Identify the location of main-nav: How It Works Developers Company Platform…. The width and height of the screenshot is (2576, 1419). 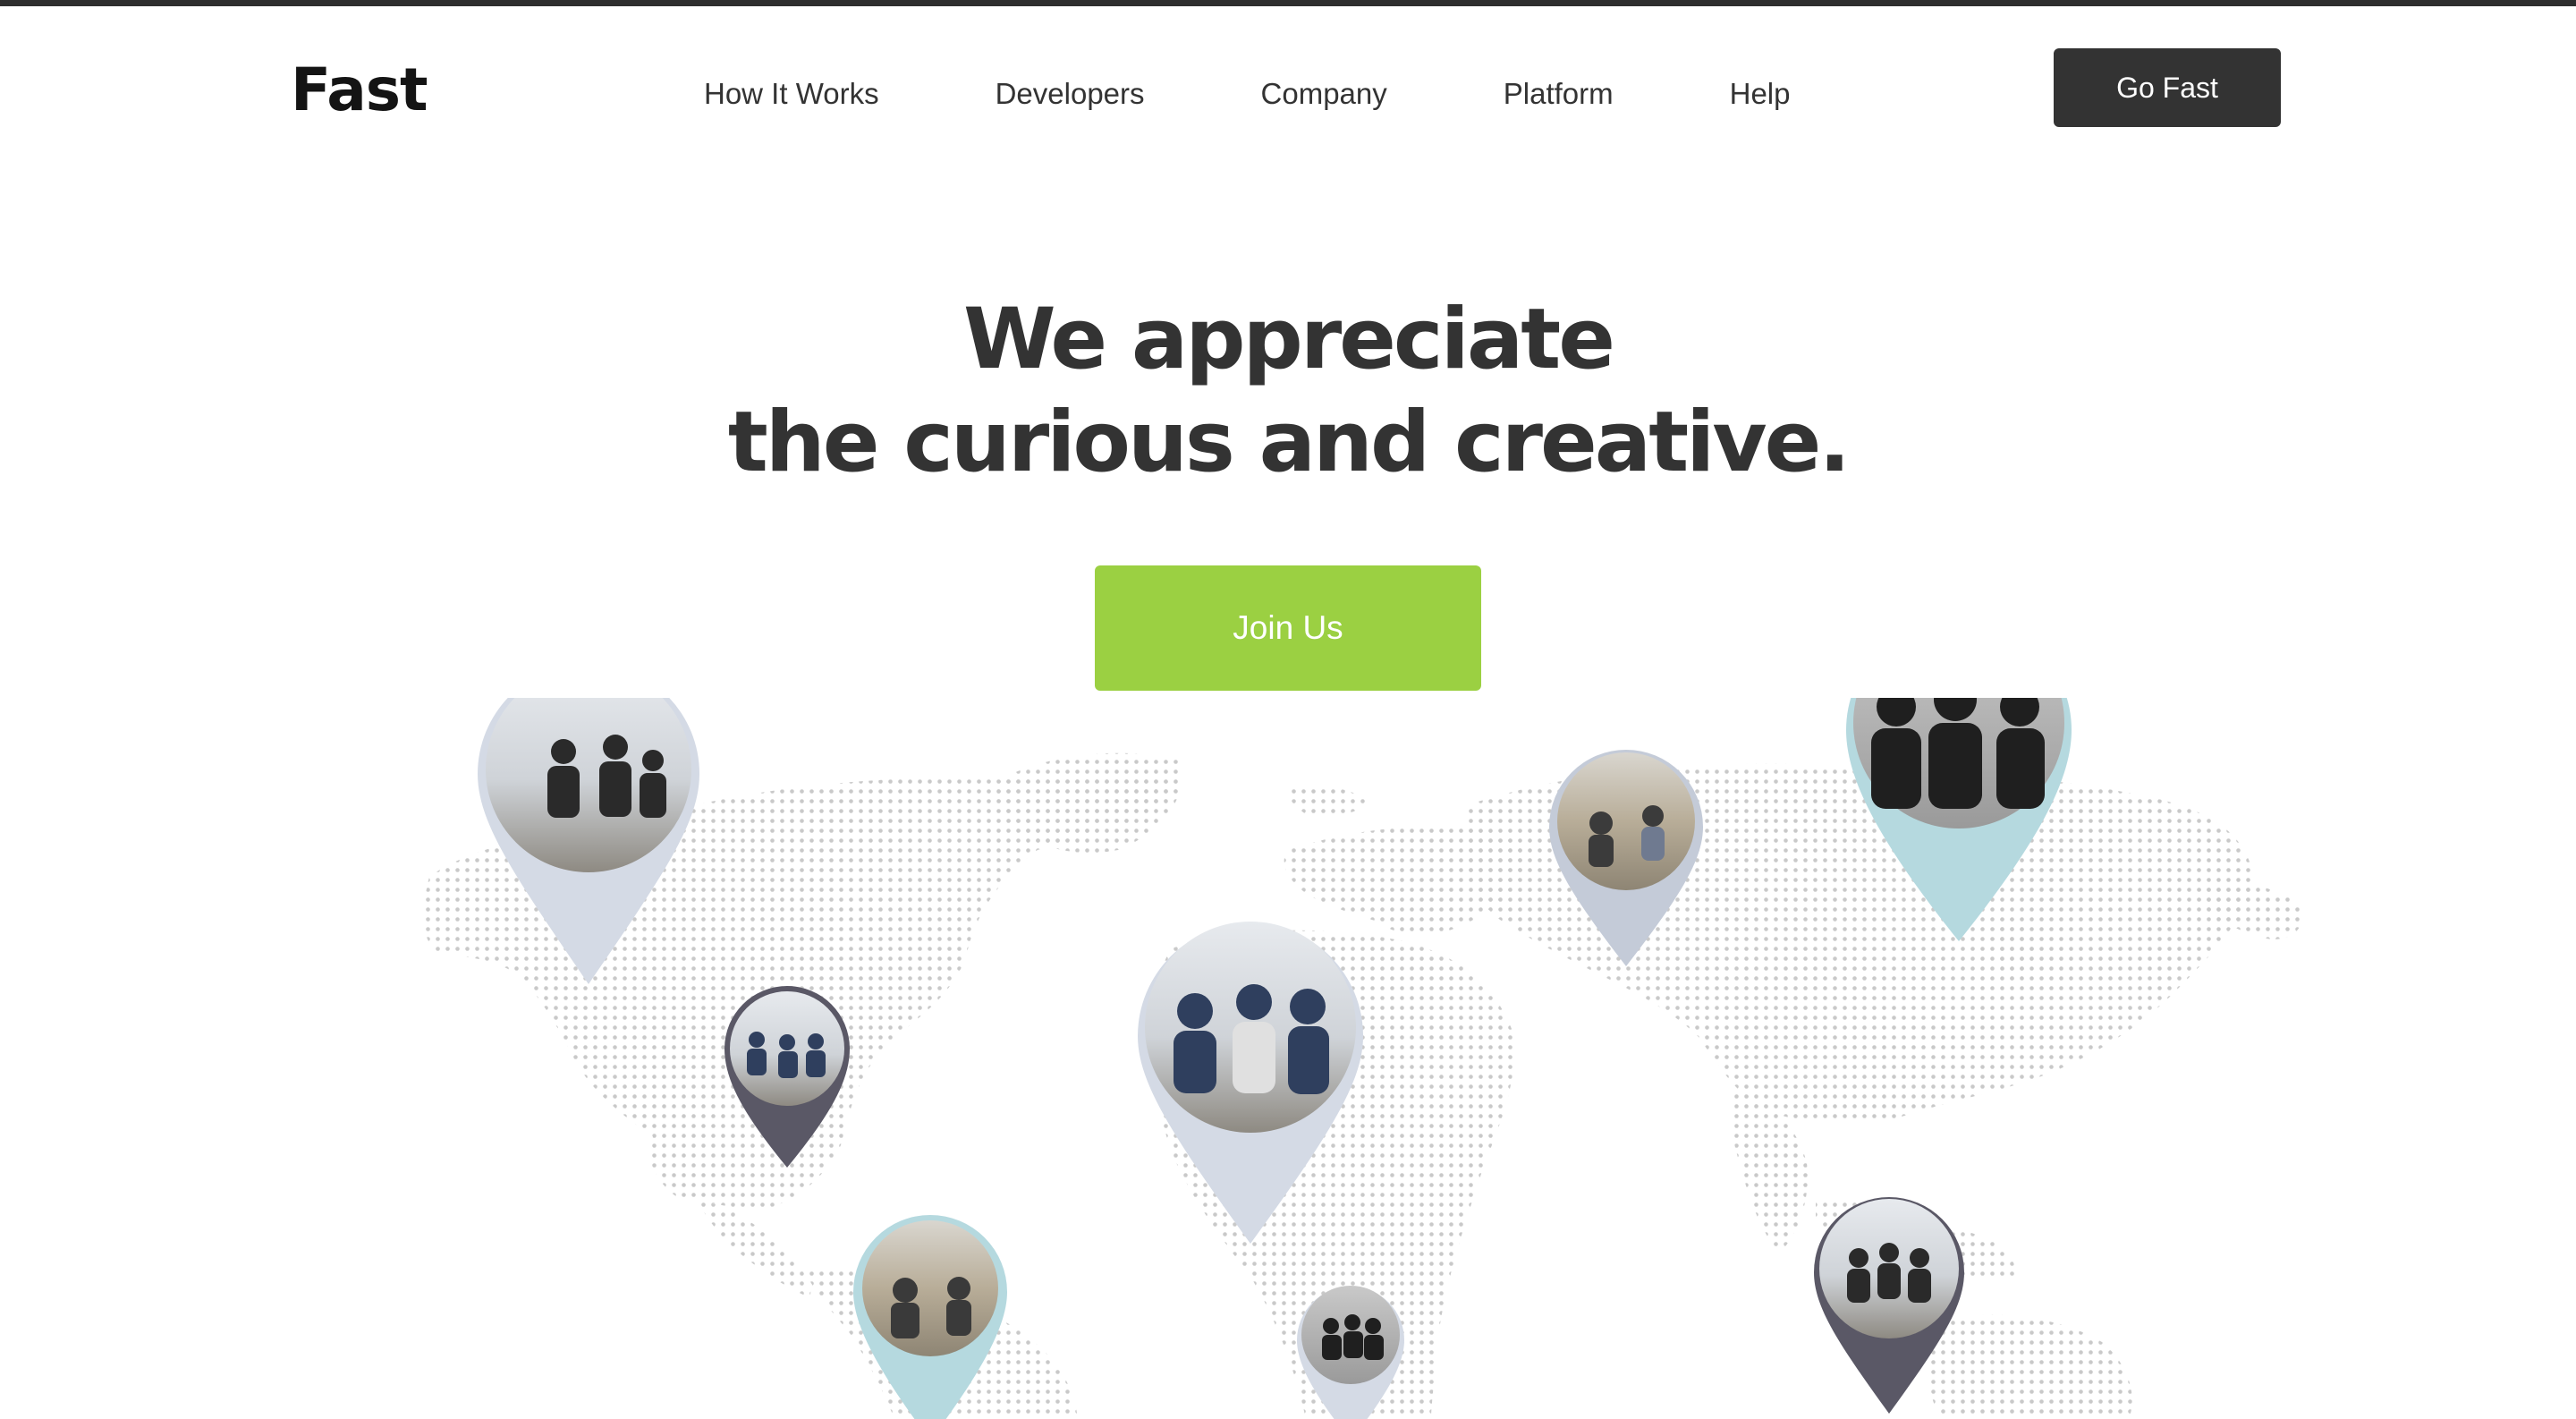
(1247, 94).